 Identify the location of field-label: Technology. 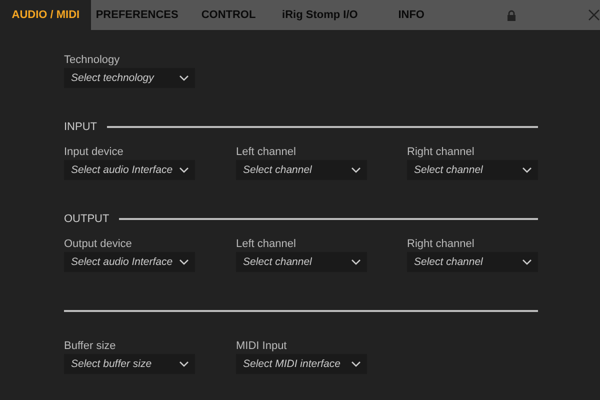
(92, 60).